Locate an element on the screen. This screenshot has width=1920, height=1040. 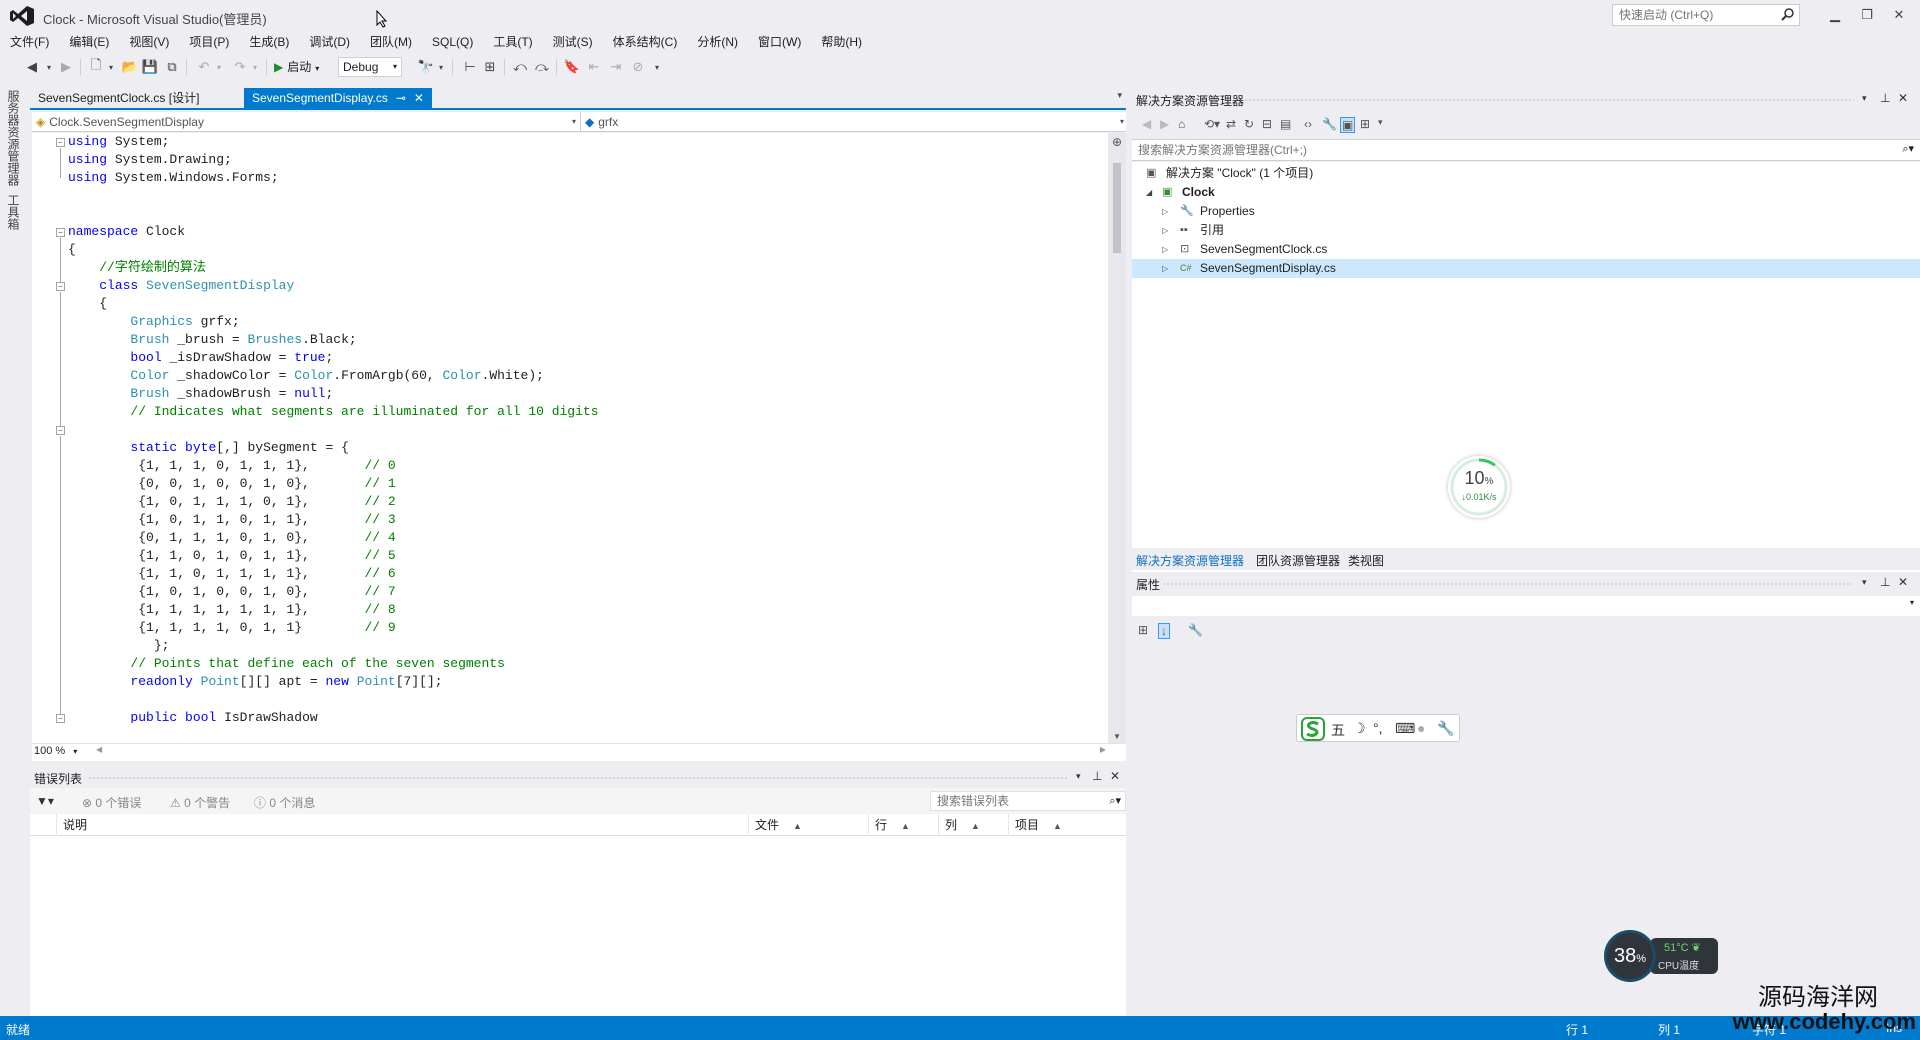
align-center-icon: ⊞ is located at coordinates (490, 67).